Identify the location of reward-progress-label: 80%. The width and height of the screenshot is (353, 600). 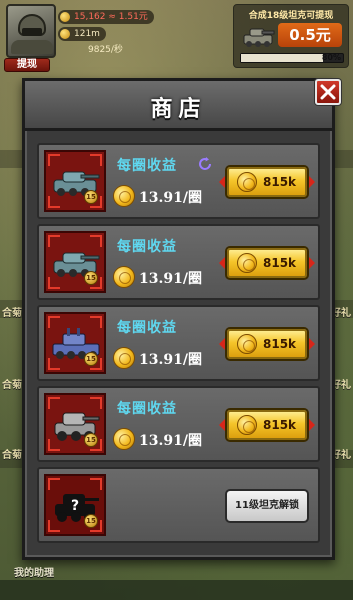
(331, 57).